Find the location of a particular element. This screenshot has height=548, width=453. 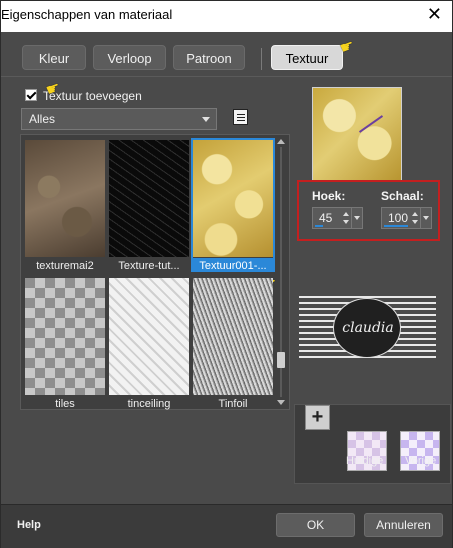

logo-circle: claudia is located at coordinates (367, 328).